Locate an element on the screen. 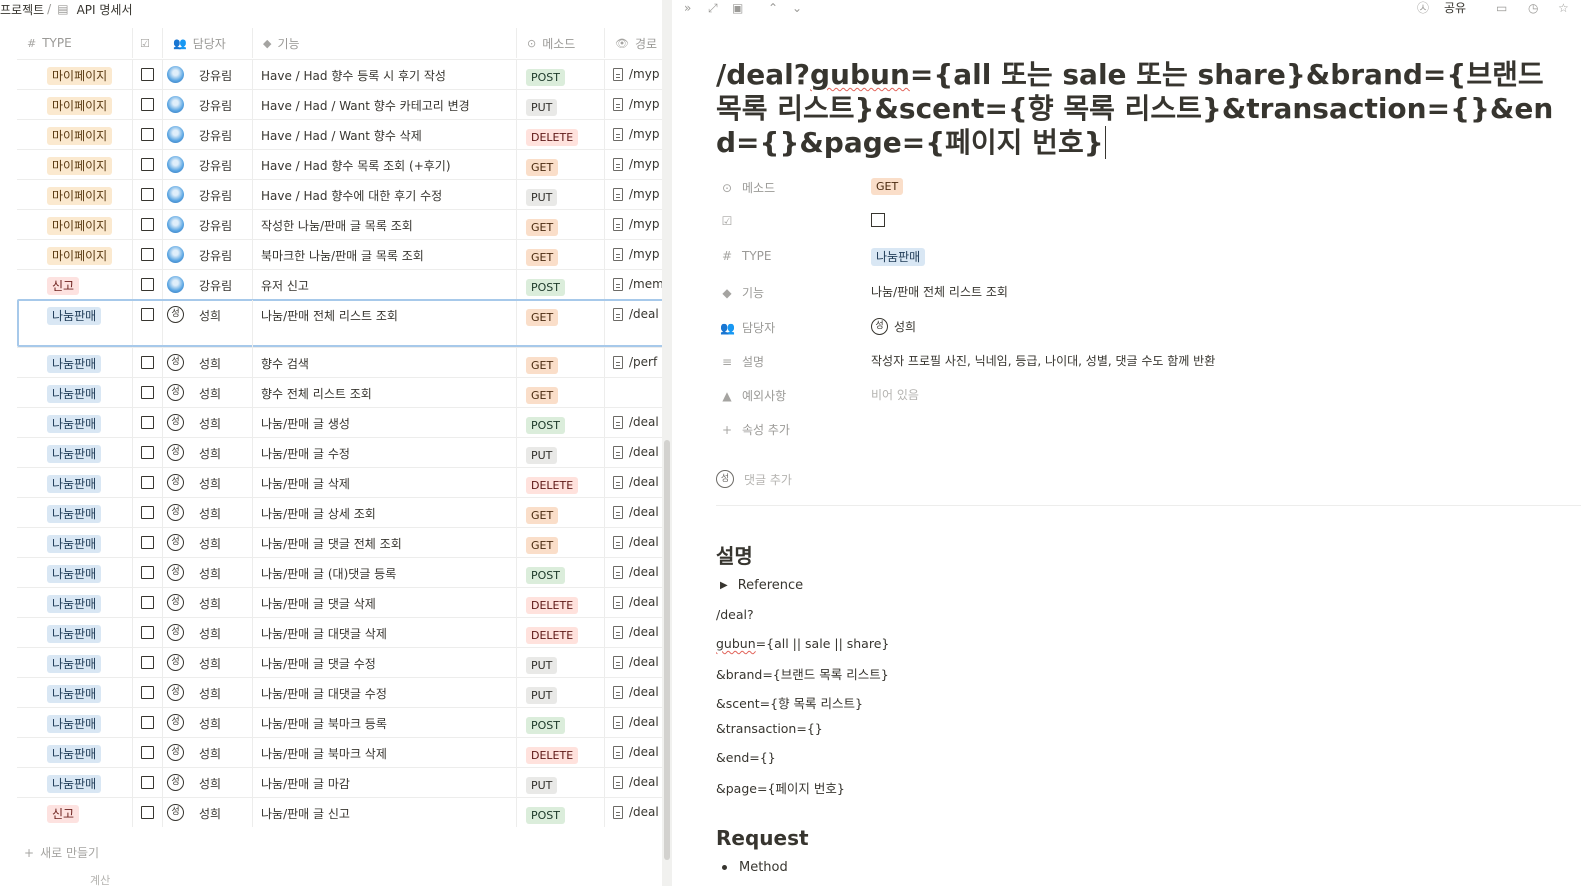  feature-cell: 나눔/판매 글 댓글 전체 조회 is located at coordinates (385, 542).